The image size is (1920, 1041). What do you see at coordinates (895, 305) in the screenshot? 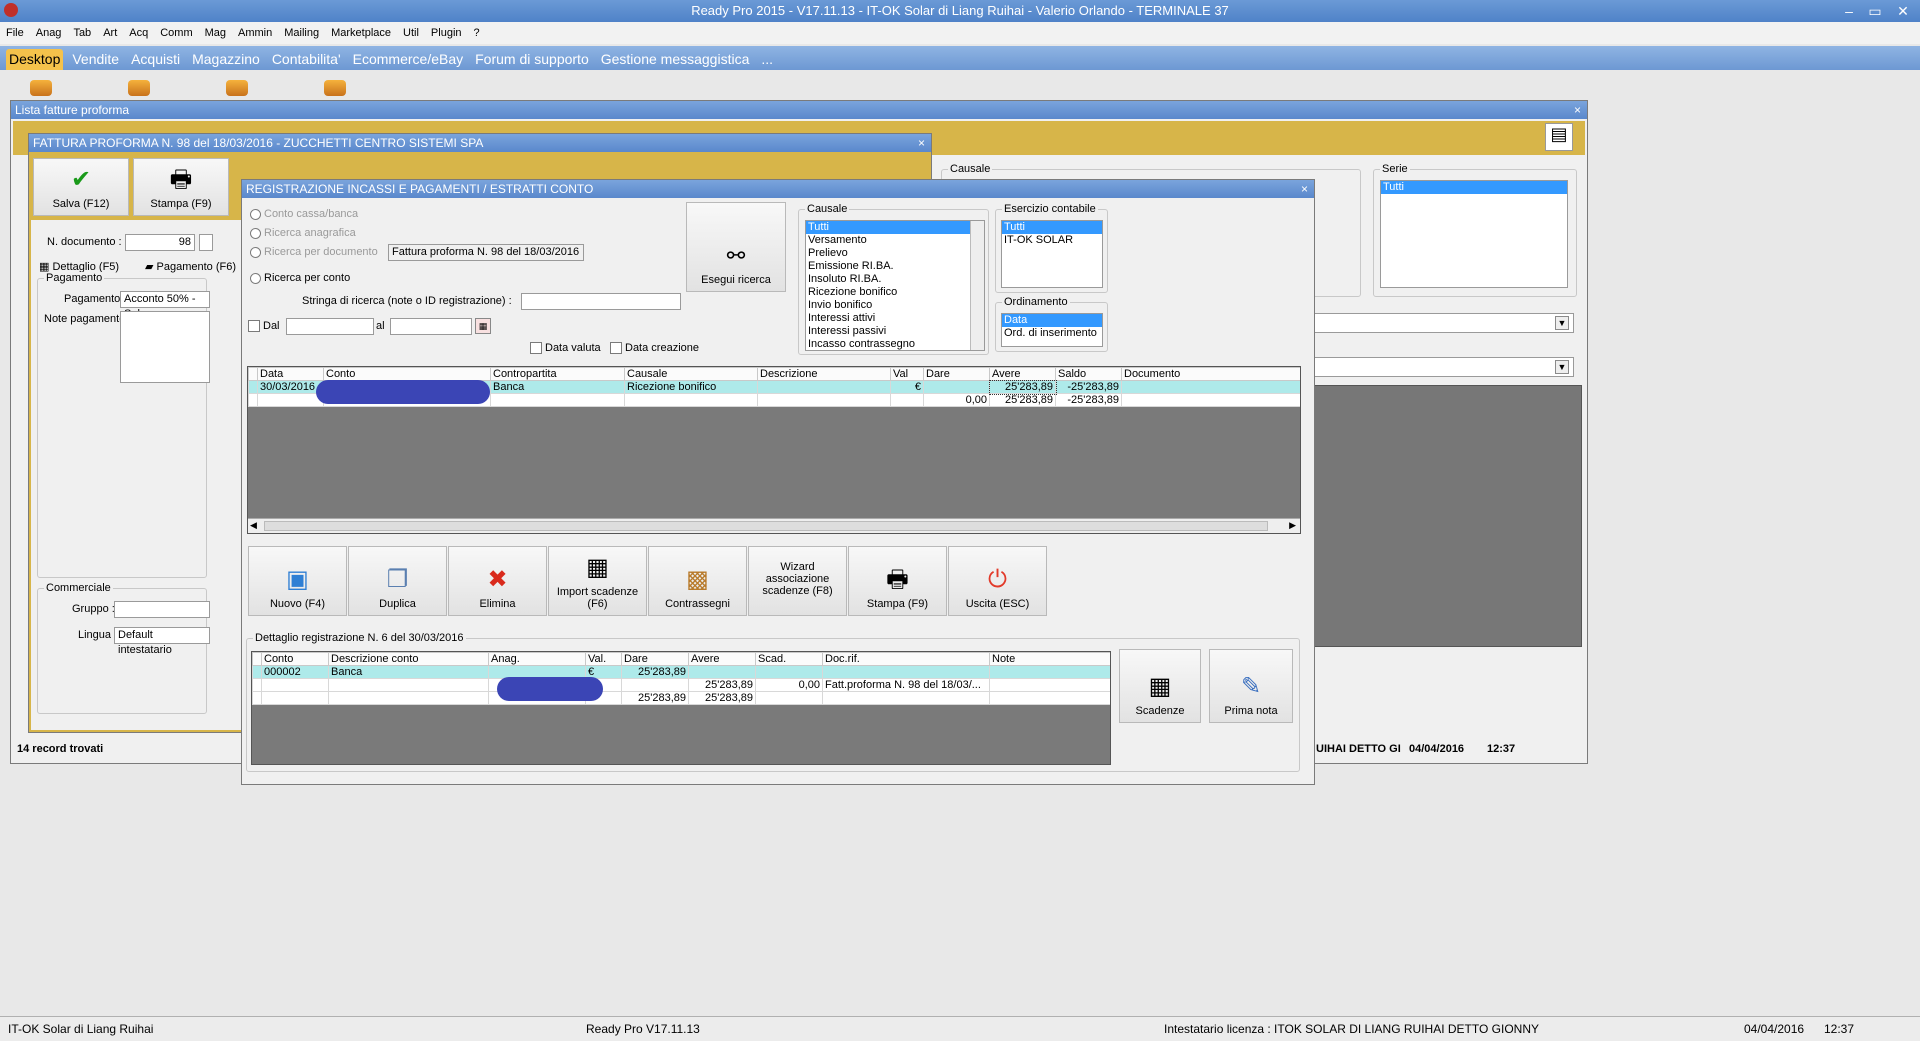
I see `causale-item: Invio bonifico` at bounding box center [895, 305].